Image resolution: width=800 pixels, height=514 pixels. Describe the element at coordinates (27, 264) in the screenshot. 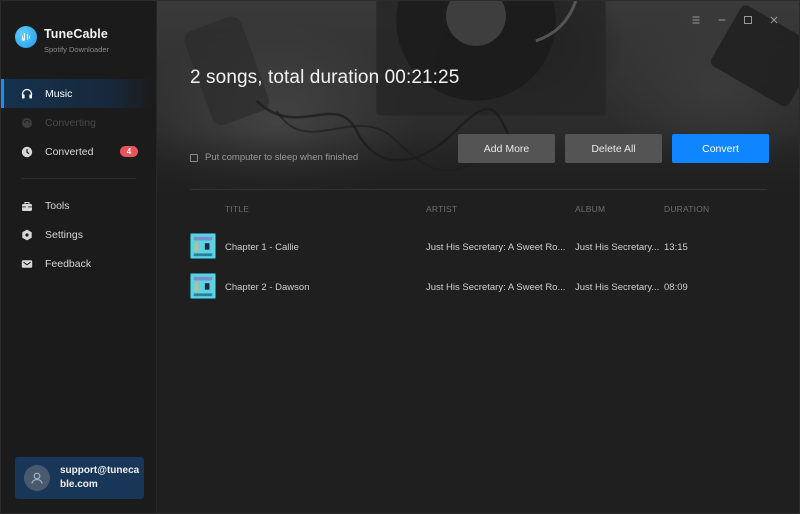

I see `mail-icon` at that location.